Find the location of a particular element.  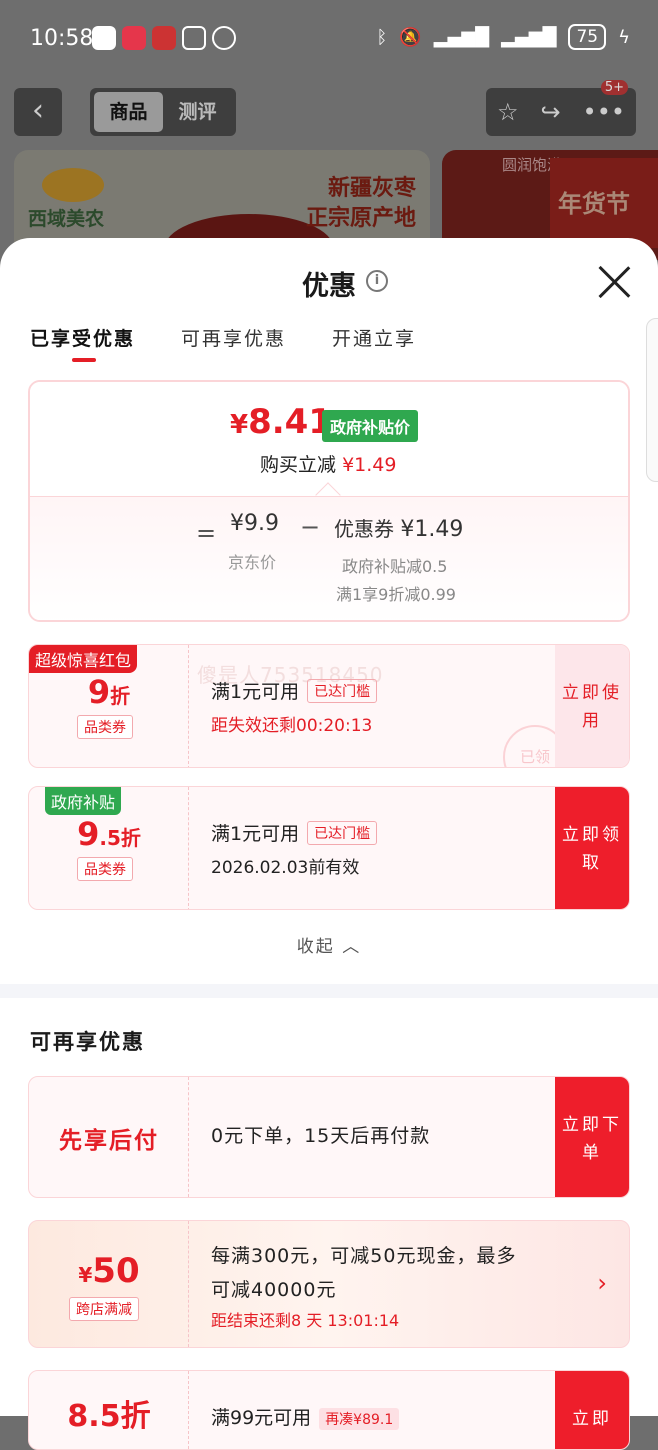

coupon-left: 政府补贴 9.5折 品类券 is located at coordinates (109, 848).